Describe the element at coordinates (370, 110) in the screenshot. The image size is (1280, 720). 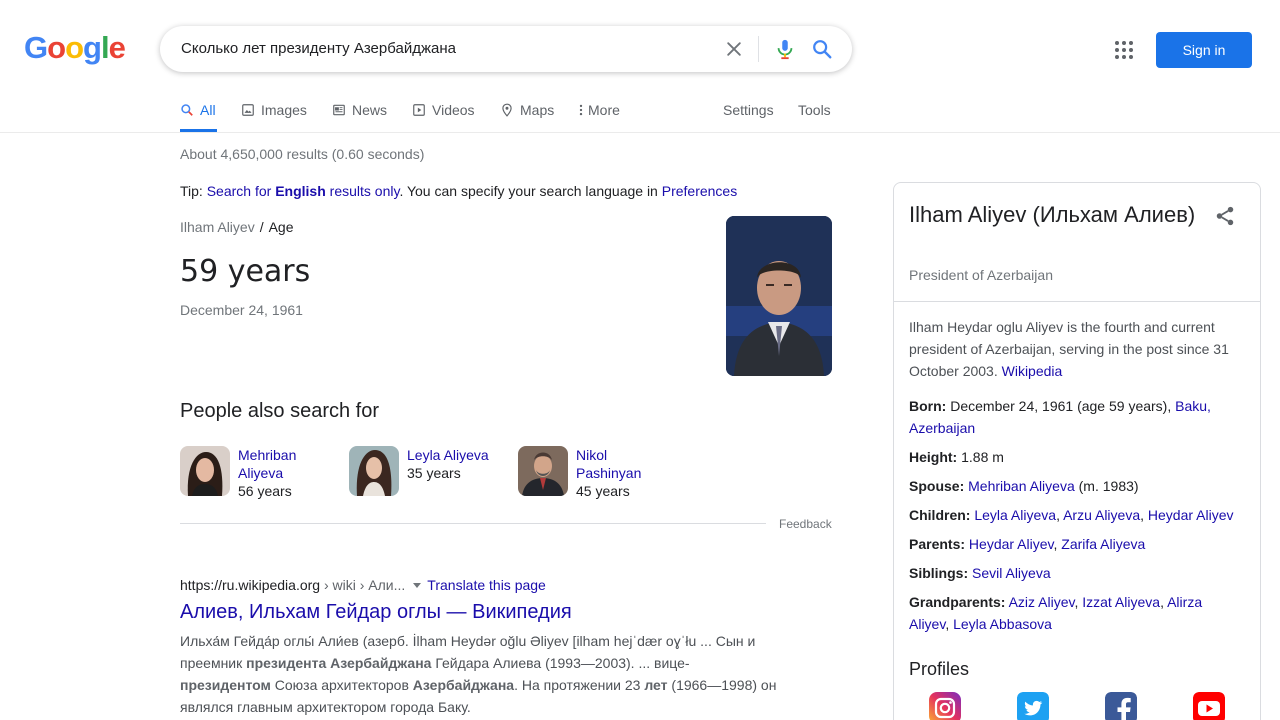
I see `tab-label: News` at that location.